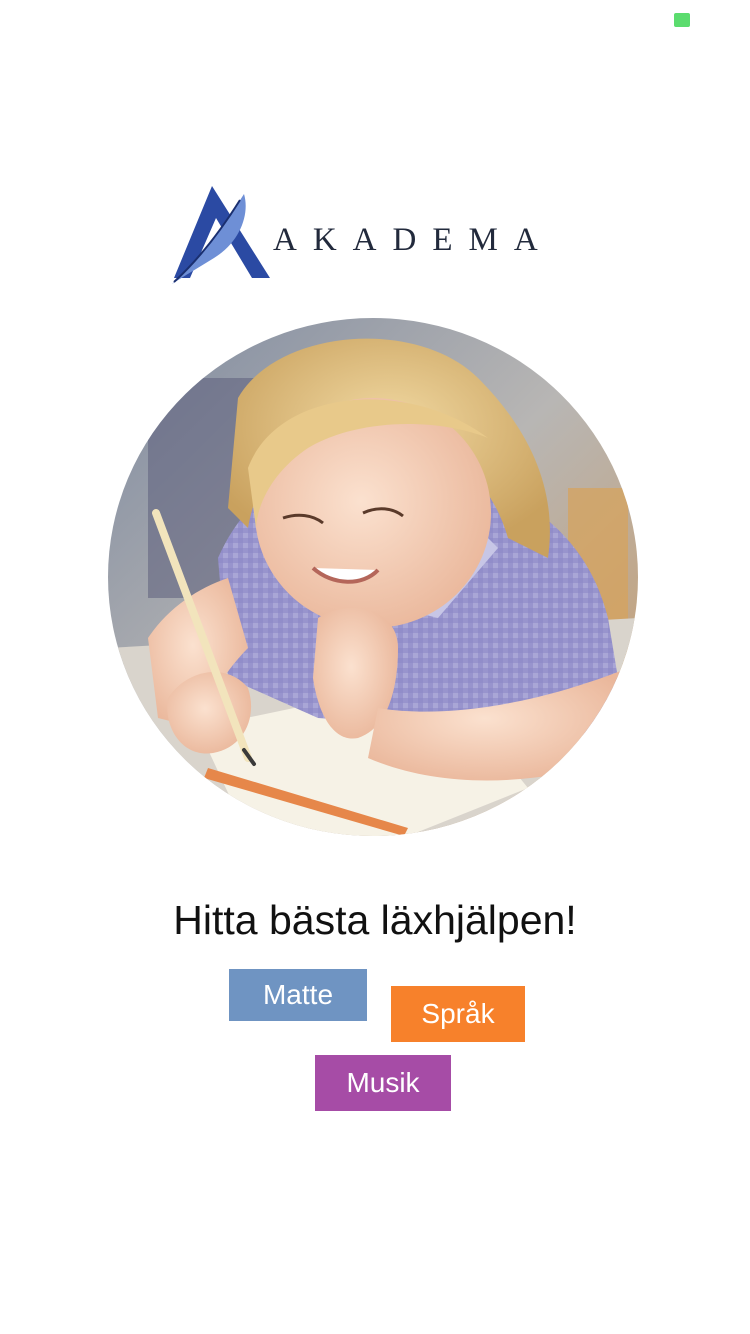  What do you see at coordinates (413, 240) in the screenshot?
I see `brand-name: AKADEMA` at bounding box center [413, 240].